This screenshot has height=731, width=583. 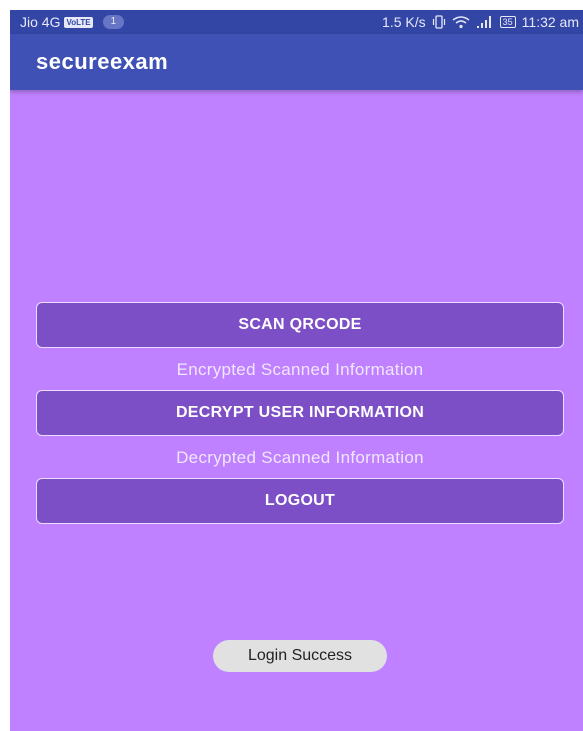 I want to click on net-speed-label: 1.5 K/s, so click(x=404, y=22).